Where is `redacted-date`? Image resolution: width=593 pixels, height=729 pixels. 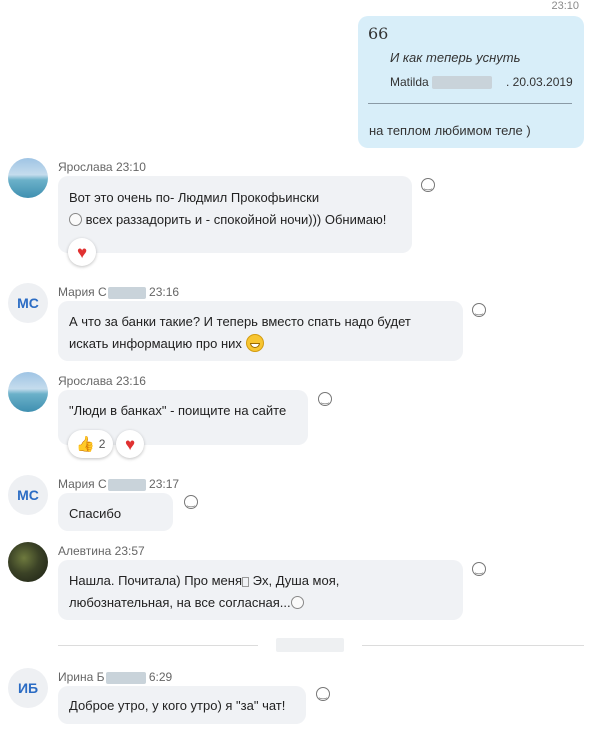 redacted-date is located at coordinates (310, 645).